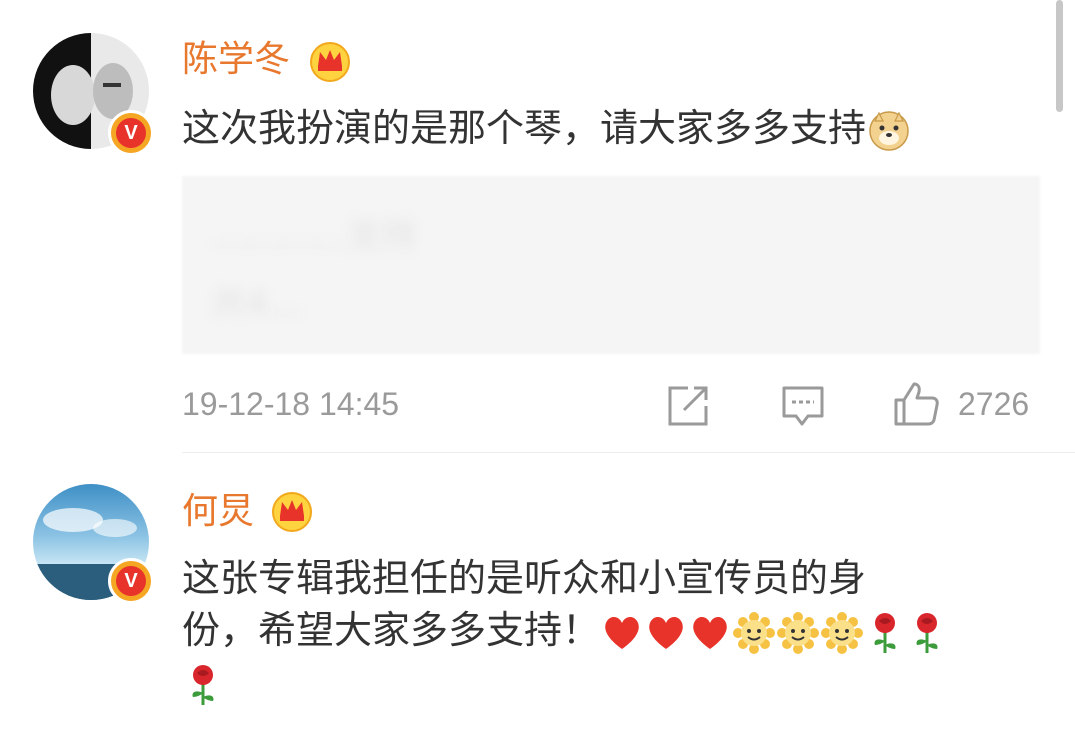 The width and height of the screenshot is (1075, 743). Describe the element at coordinates (524, 128) in the screenshot. I see `comment-text-body: 这次我扮演的是那个琴，请大家多多支持` at that location.